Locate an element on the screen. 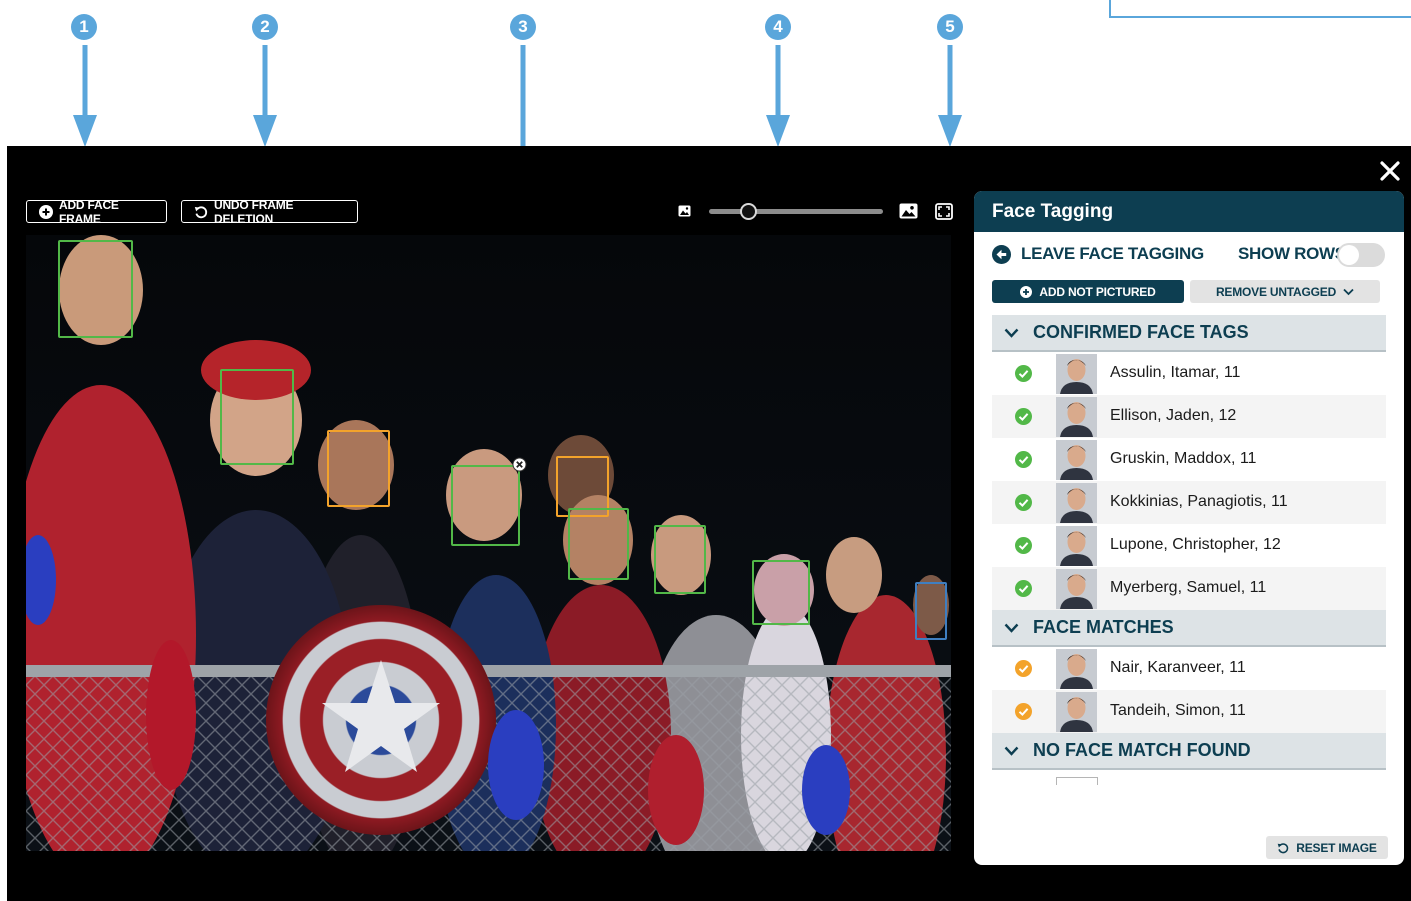 Image resolution: width=1411 pixels, height=901 pixels. person-name: Myerberg, Samuel, 11 is located at coordinates (1188, 587).